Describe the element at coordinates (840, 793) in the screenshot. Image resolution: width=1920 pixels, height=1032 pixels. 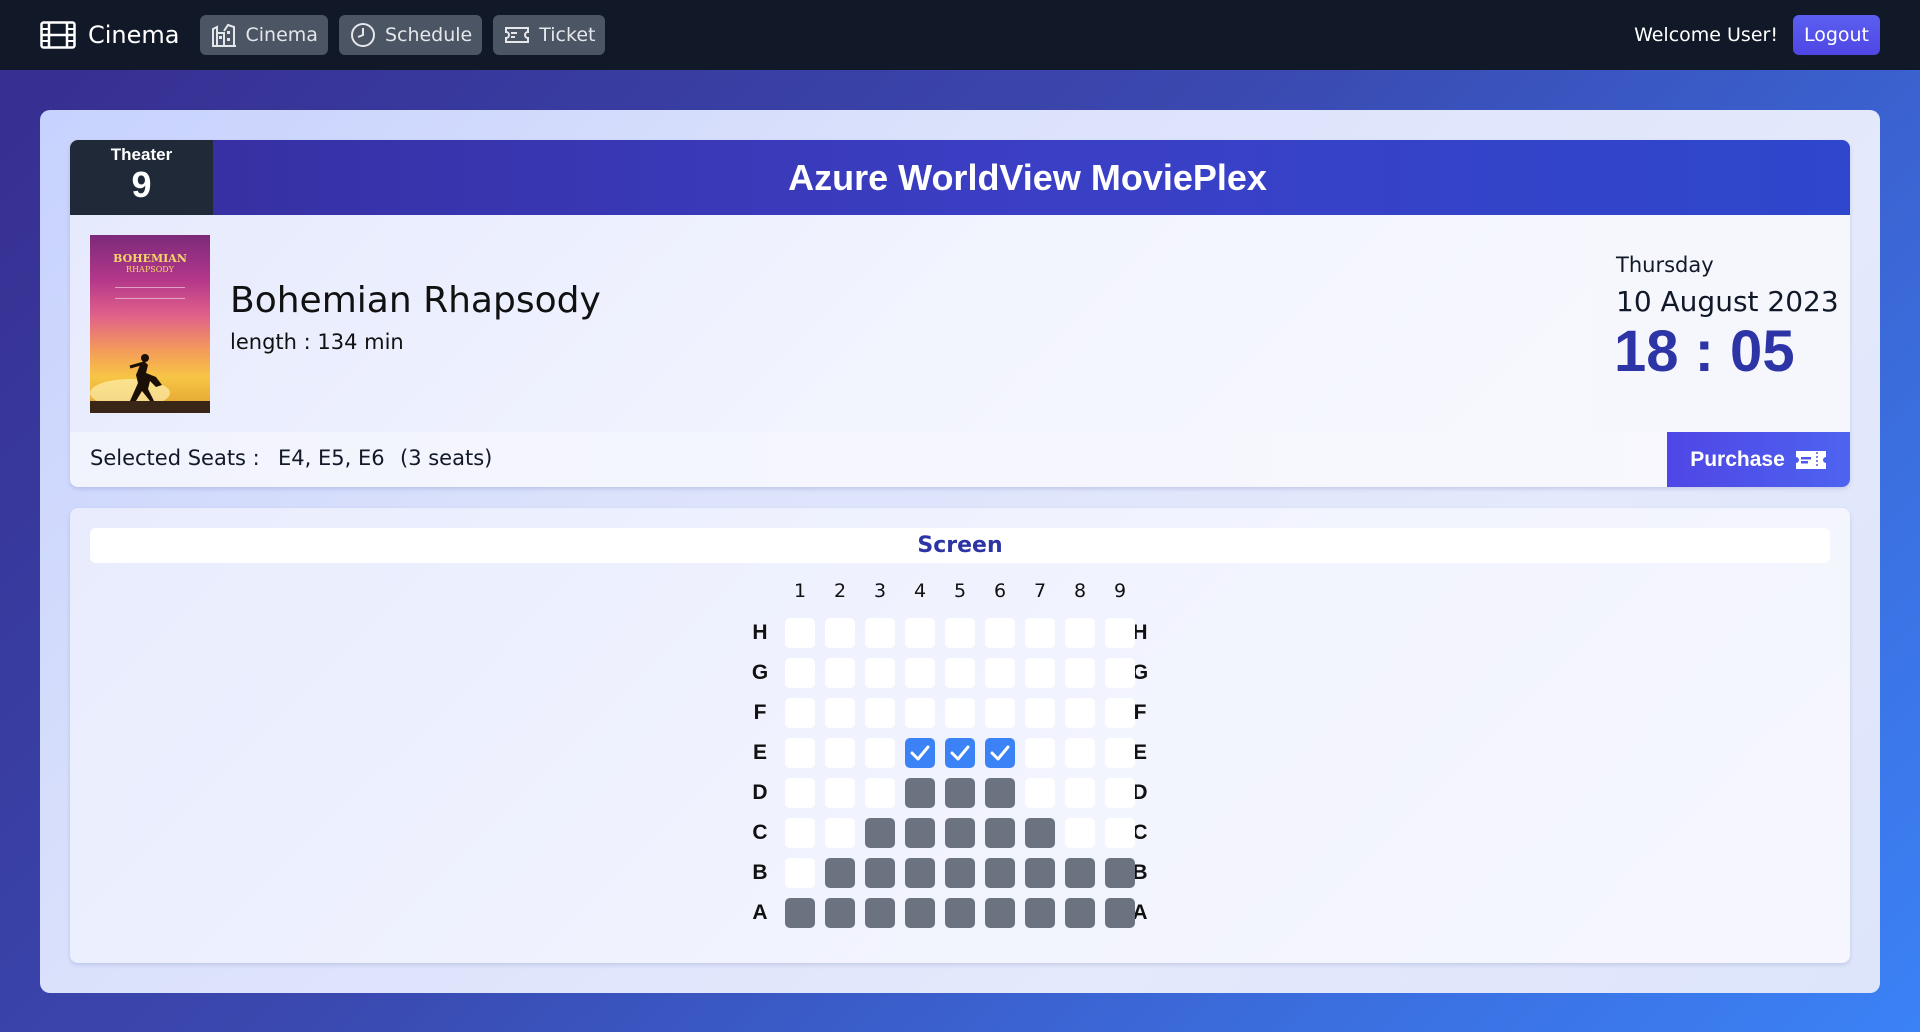
I see `seat-D2` at that location.